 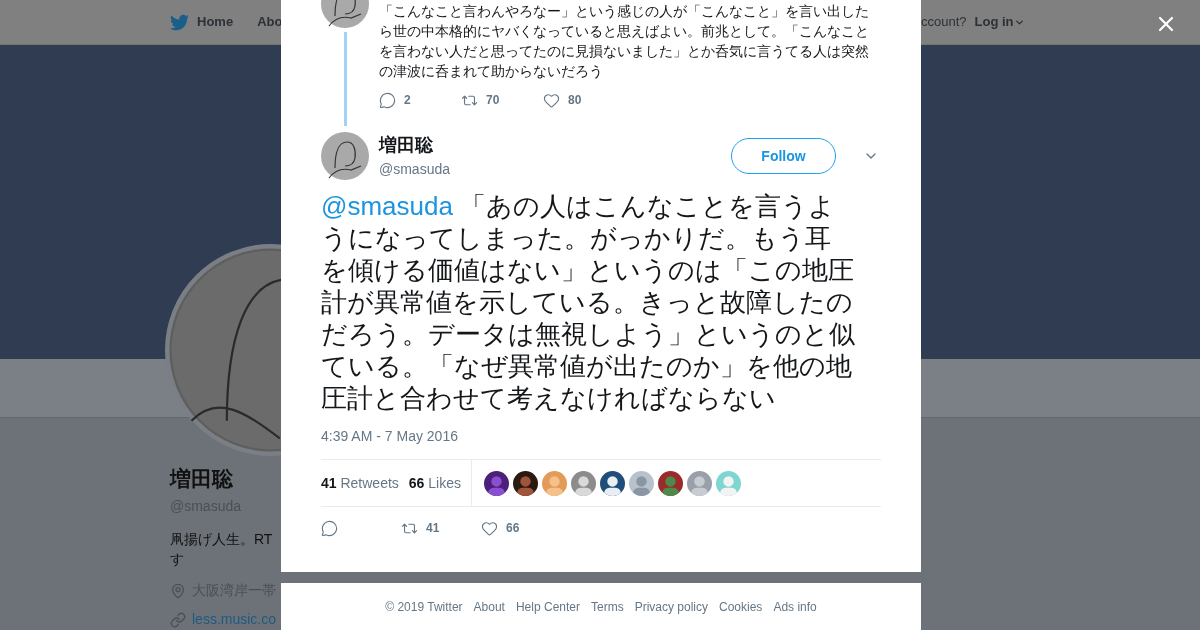 I want to click on login-button: Log in, so click(x=999, y=22).